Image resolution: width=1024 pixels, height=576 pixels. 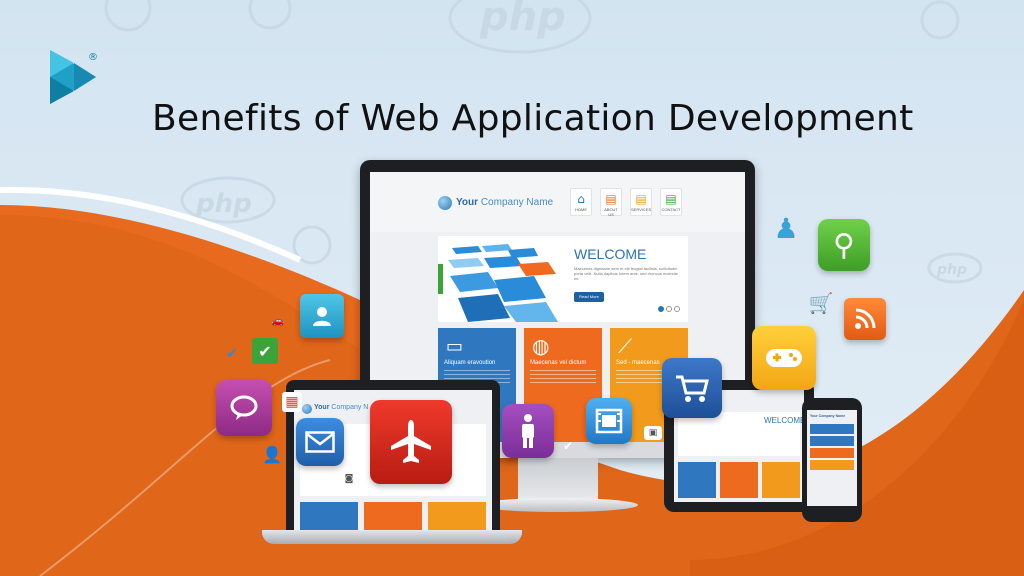 I want to click on read-more-button: Read More, so click(x=589, y=297).